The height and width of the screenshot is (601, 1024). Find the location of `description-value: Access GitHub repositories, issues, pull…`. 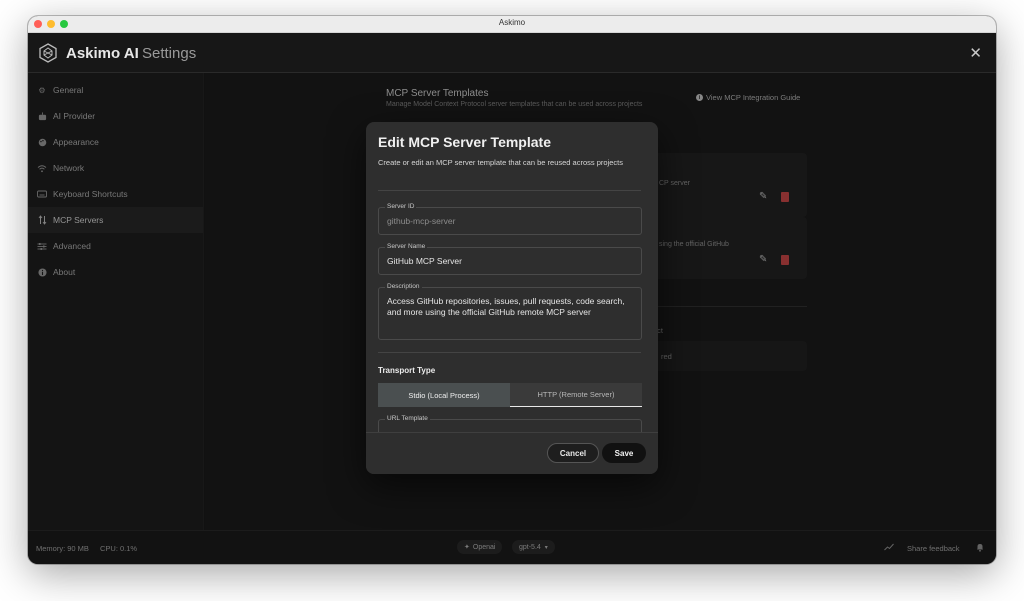

description-value: Access GitHub repositories, issues, pull… is located at coordinates (506, 306).